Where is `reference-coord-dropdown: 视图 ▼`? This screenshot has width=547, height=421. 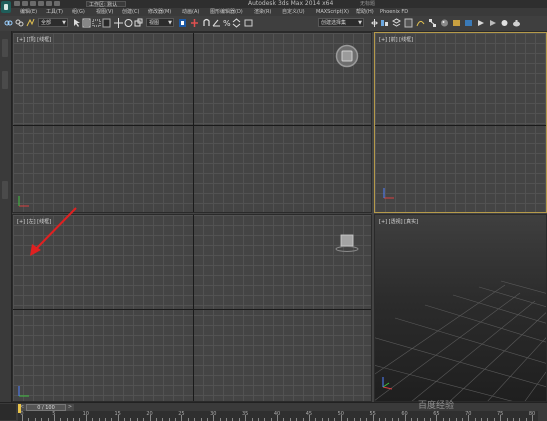 reference-coord-dropdown: 视图 ▼ is located at coordinates (160, 22).